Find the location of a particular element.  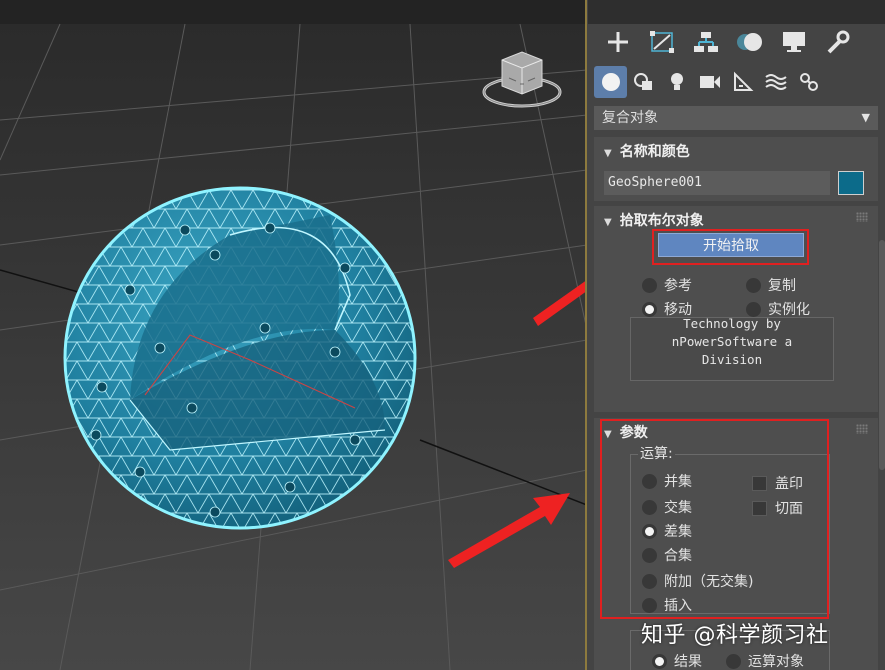

credit-line: Technology by is located at coordinates (732, 324).